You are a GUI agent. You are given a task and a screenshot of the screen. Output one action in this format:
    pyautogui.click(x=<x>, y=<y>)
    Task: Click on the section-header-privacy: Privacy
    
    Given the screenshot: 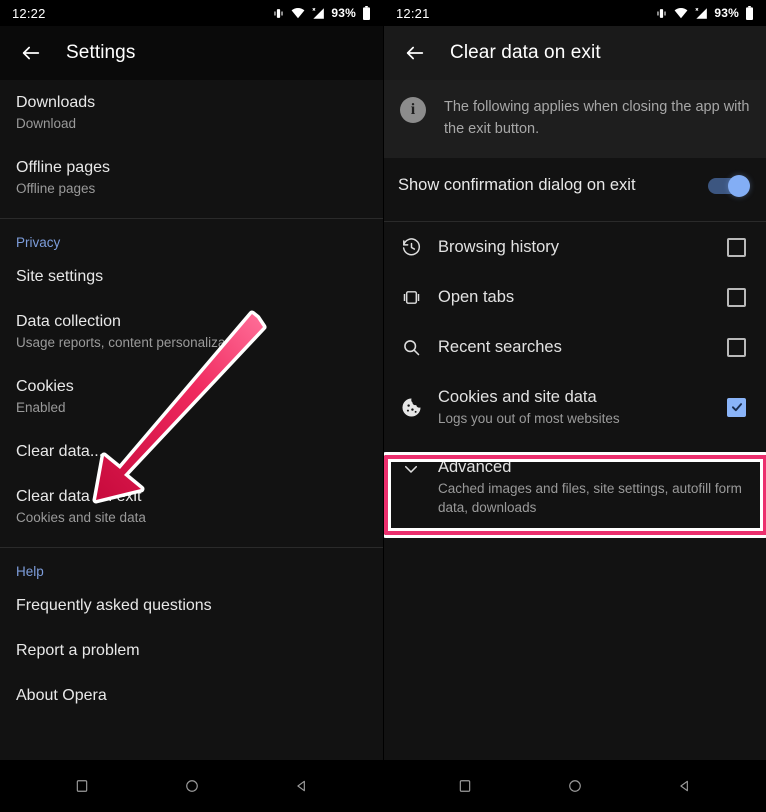 What is the action you would take?
    pyautogui.click(x=38, y=242)
    